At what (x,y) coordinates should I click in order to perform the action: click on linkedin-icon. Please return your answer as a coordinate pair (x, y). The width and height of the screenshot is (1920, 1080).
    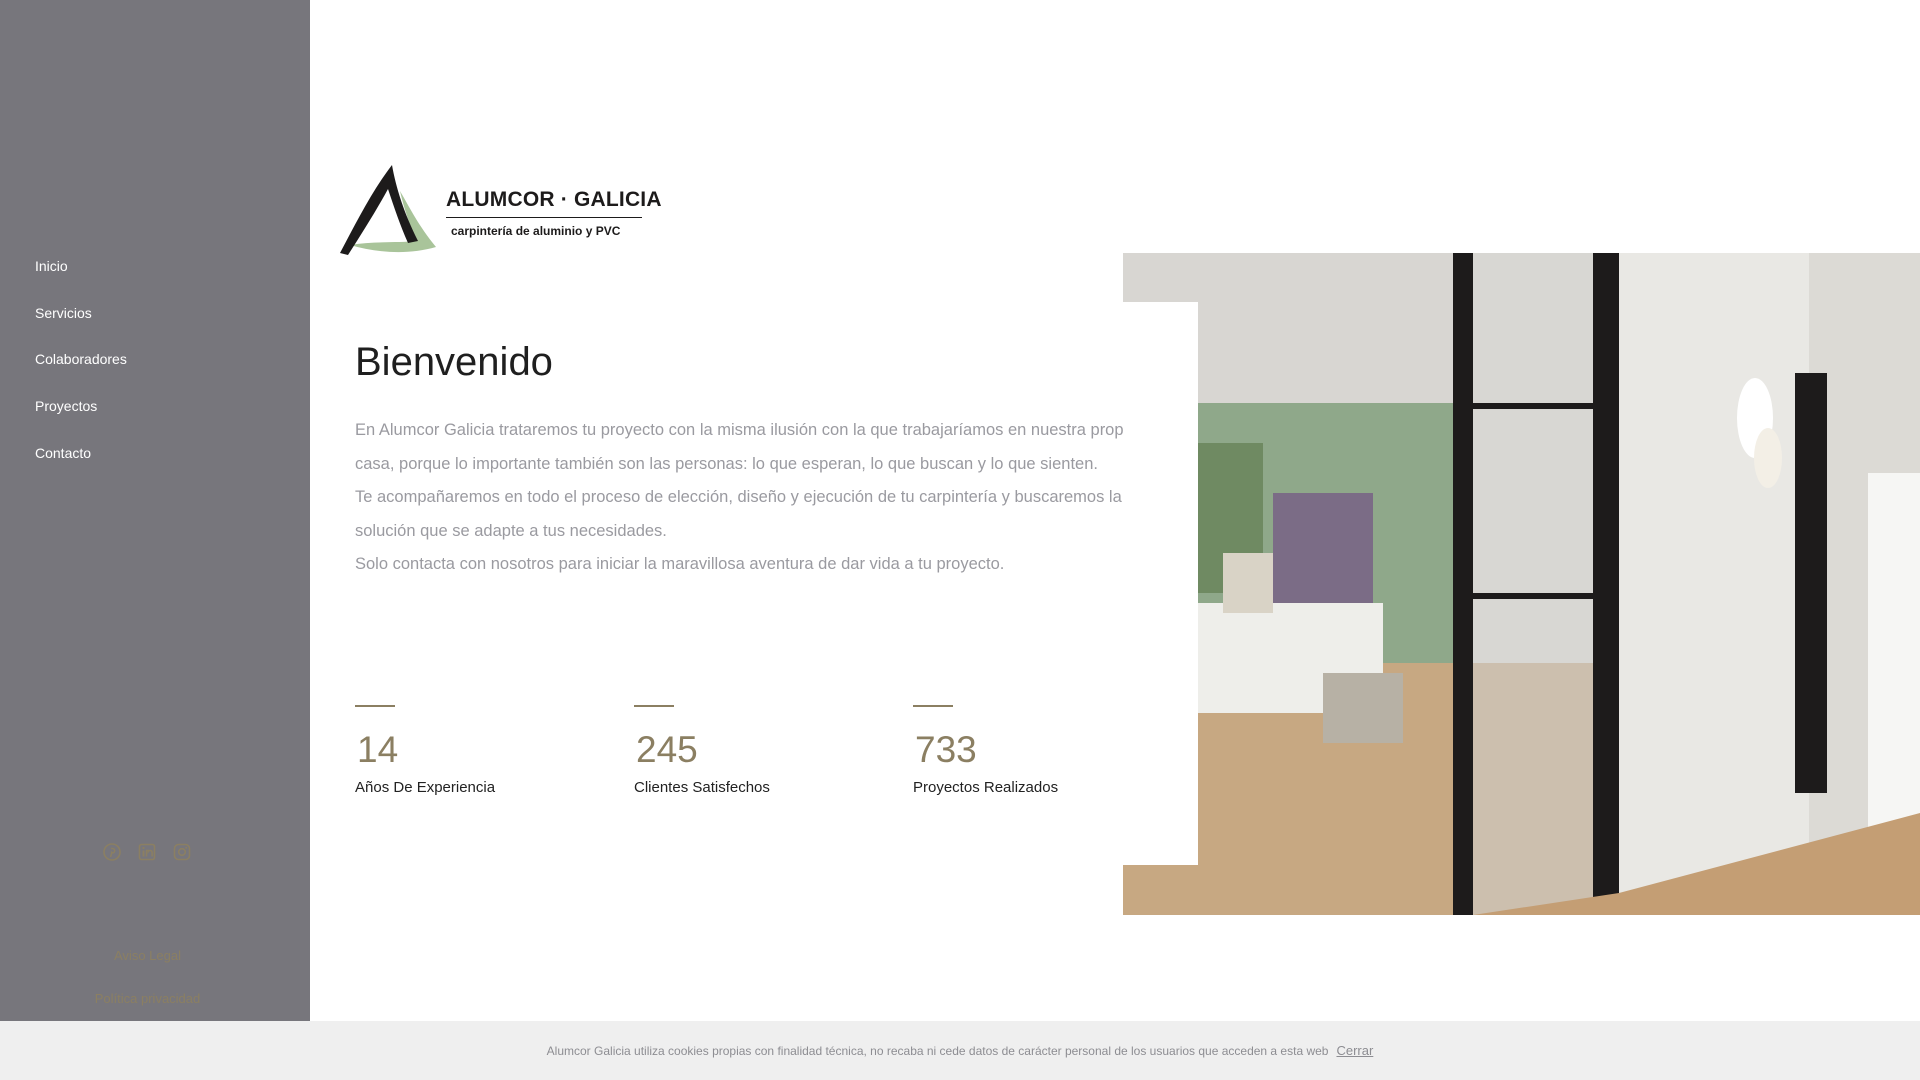
    Looking at the image, I should click on (147, 852).